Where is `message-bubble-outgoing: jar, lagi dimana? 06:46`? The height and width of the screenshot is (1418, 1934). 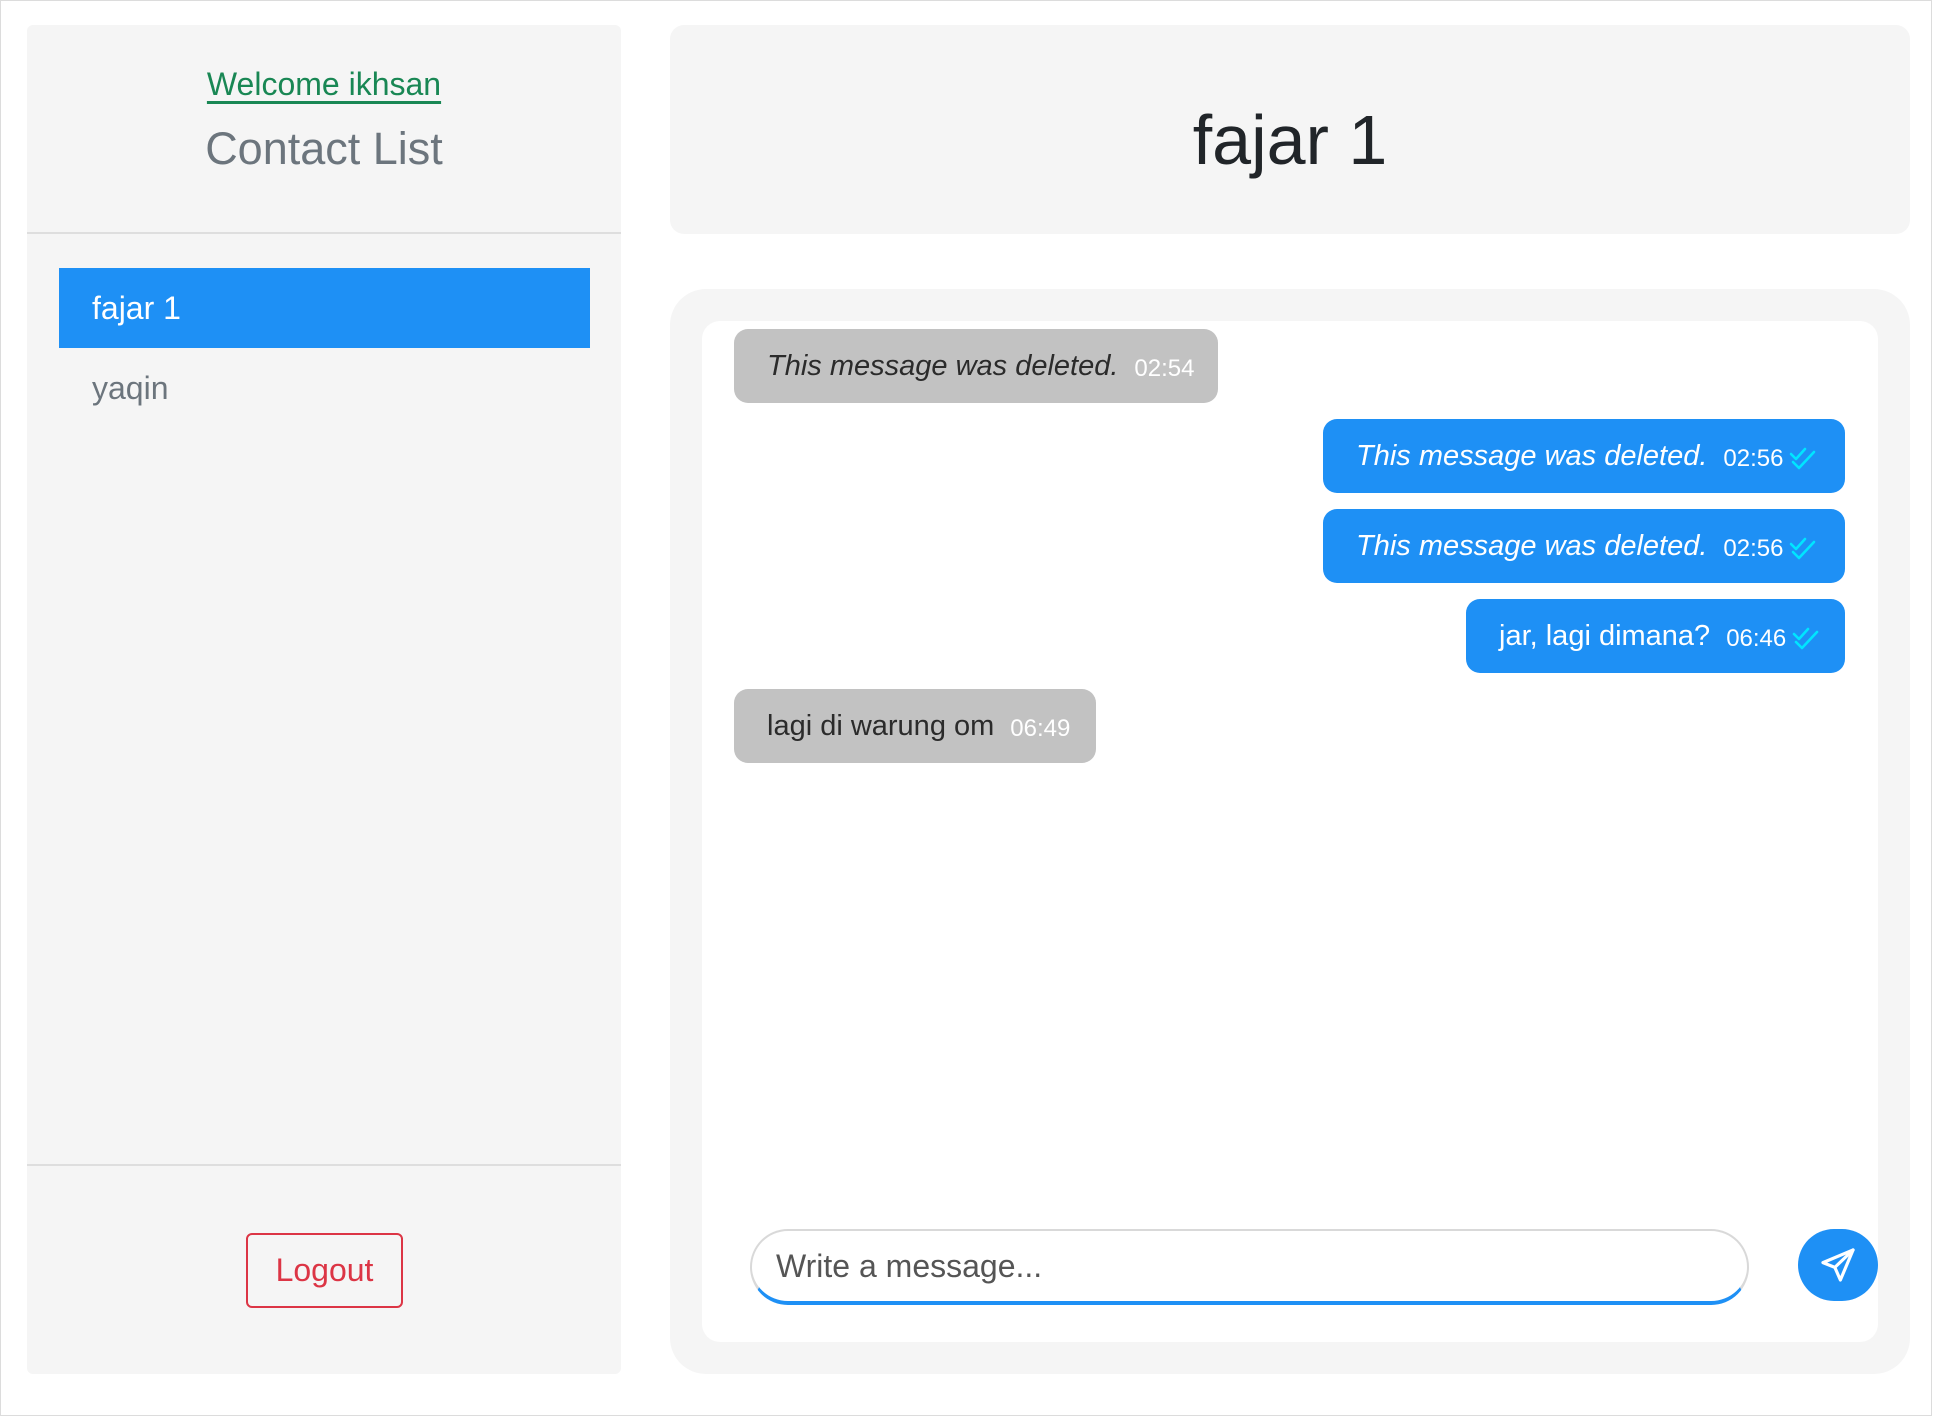 message-bubble-outgoing: jar, lagi dimana? 06:46 is located at coordinates (1655, 636).